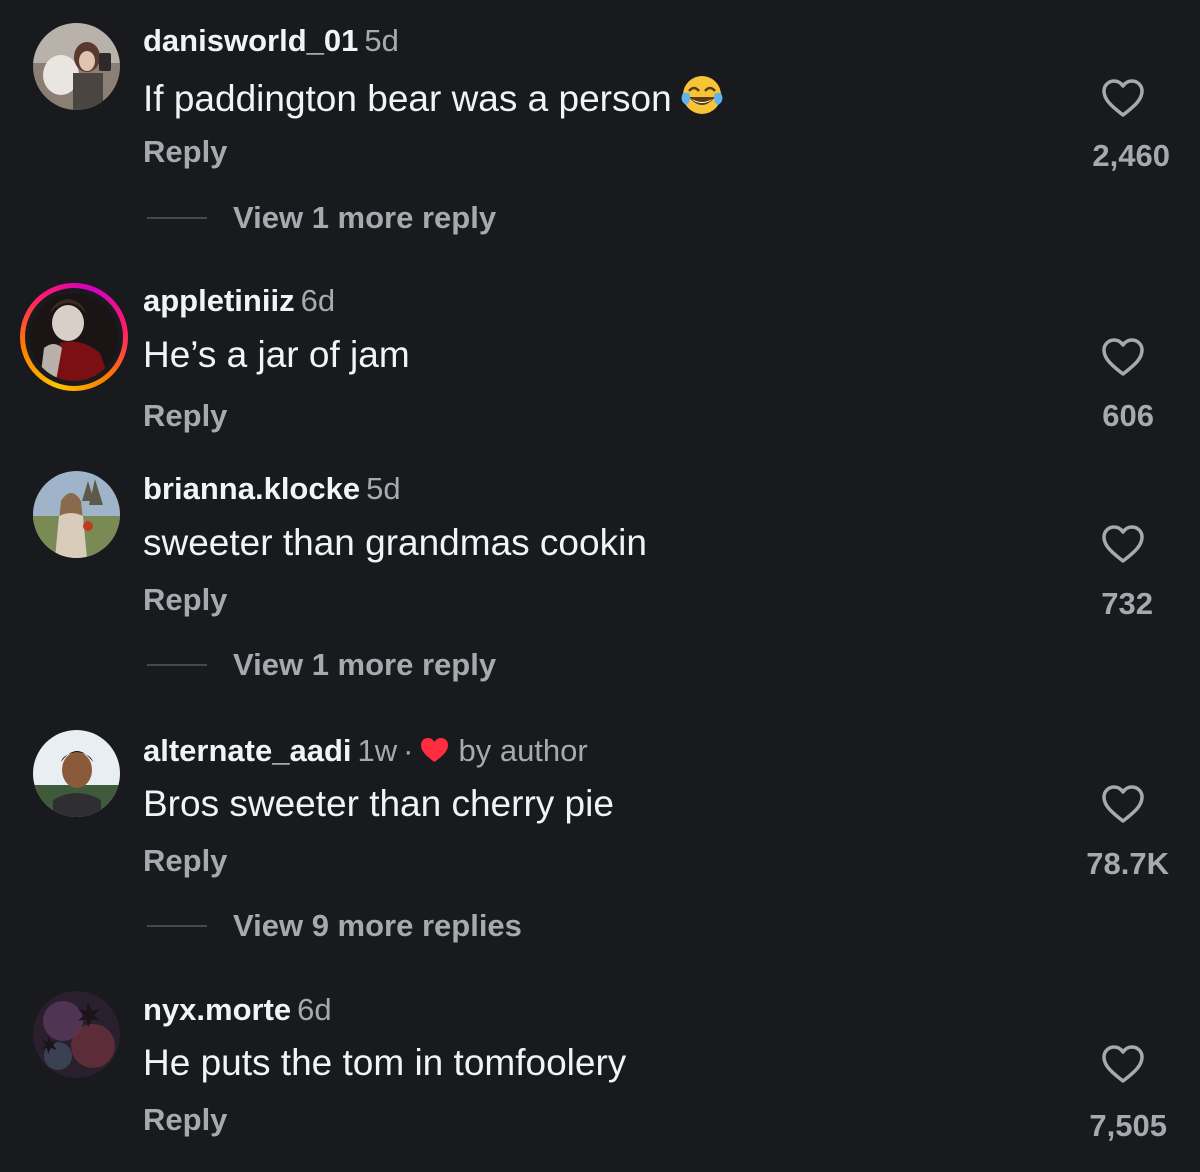  I want to click on comment-header: danisworld_01 5d, so click(271, 41).